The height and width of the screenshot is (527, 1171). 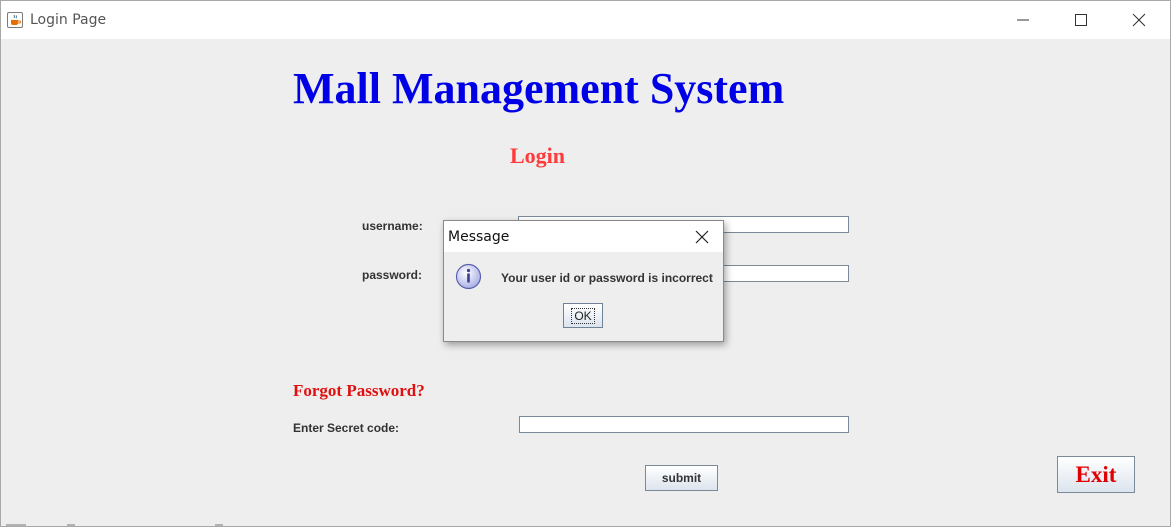 I want to click on ok-button-label: OK, so click(x=583, y=315).